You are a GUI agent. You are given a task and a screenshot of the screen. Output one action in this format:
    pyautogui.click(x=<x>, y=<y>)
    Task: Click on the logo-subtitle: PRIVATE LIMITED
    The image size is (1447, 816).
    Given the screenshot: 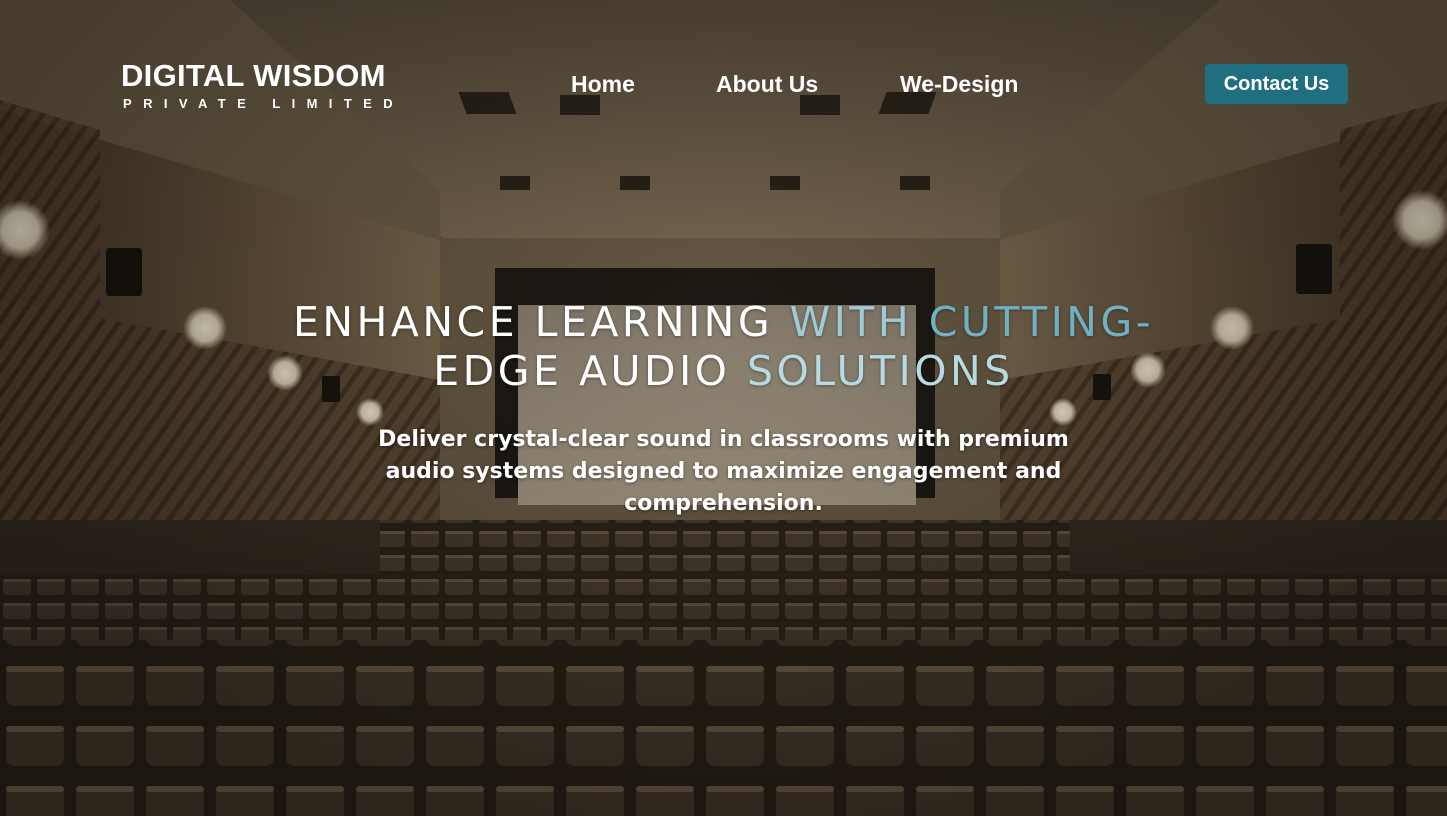 What is the action you would take?
    pyautogui.click(x=264, y=103)
    